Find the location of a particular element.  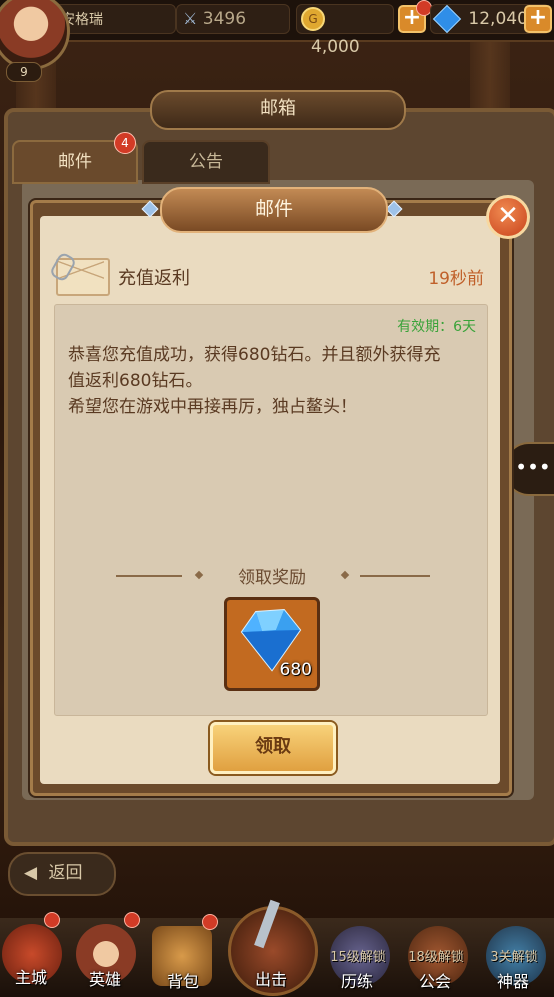

arrow-left-icon: ◀ is located at coordinates (31, 873).